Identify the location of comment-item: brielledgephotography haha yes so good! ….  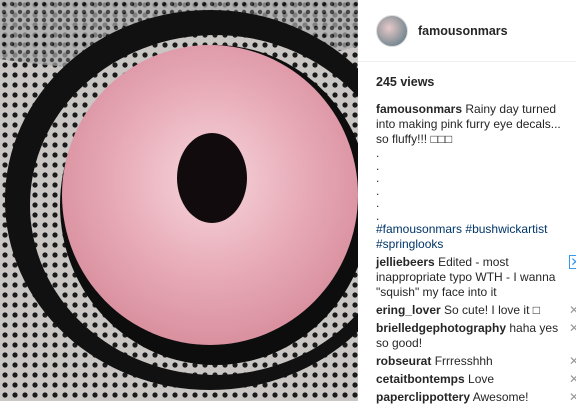
(476, 336).